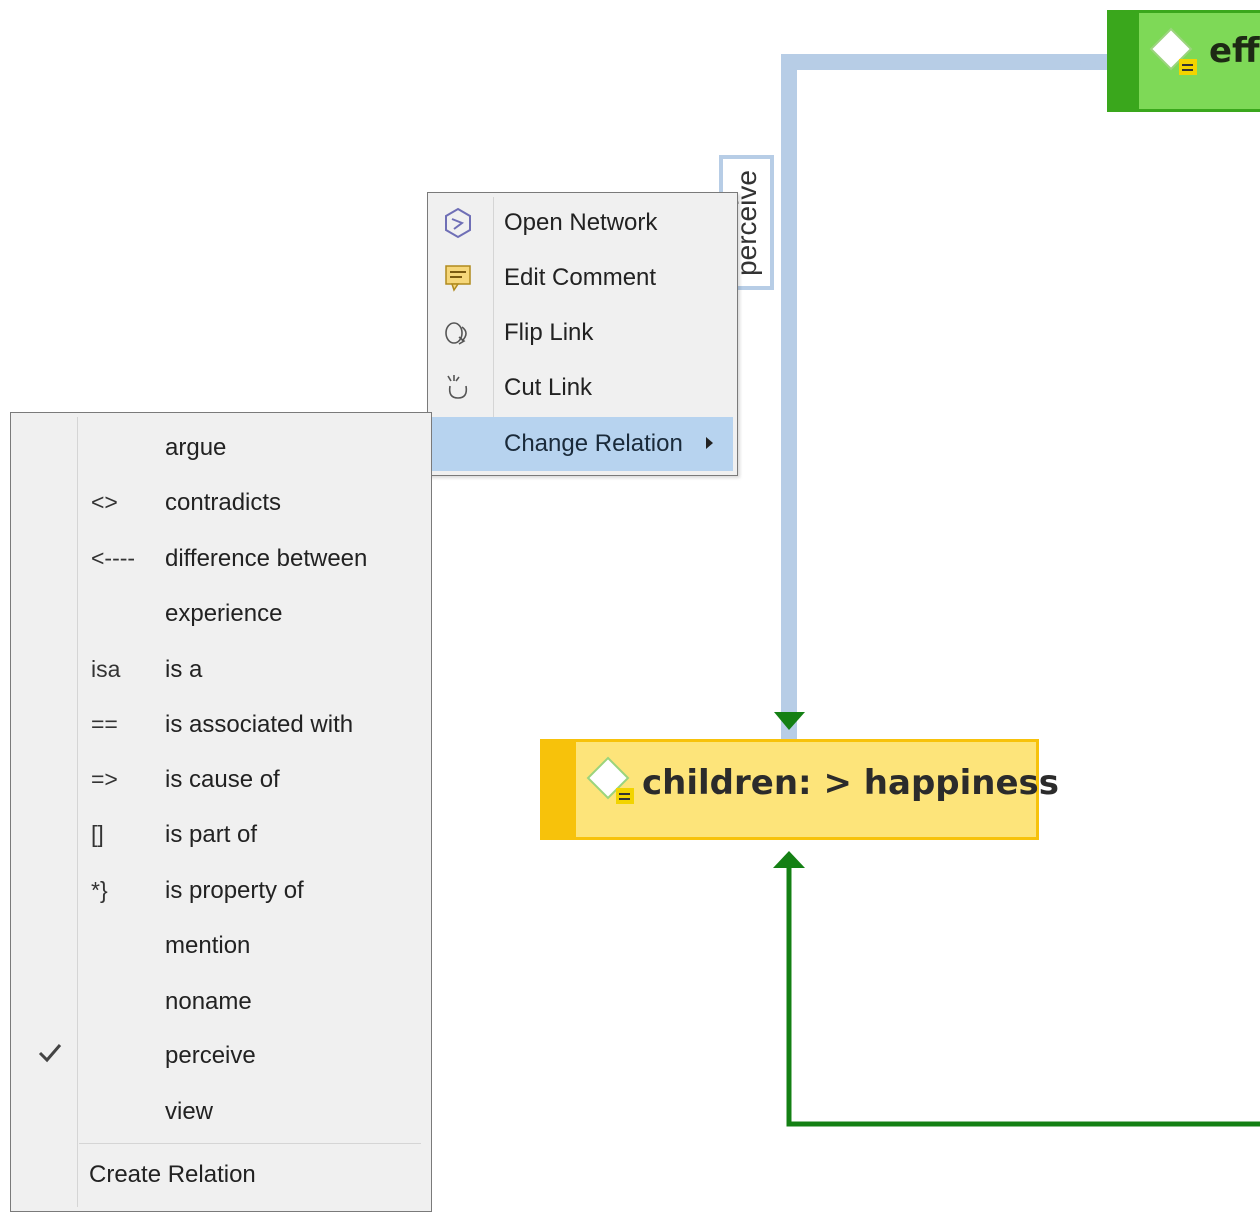 The height and width of the screenshot is (1212, 1260). What do you see at coordinates (221, 1000) in the screenshot?
I see `relation-item-noname: noname` at bounding box center [221, 1000].